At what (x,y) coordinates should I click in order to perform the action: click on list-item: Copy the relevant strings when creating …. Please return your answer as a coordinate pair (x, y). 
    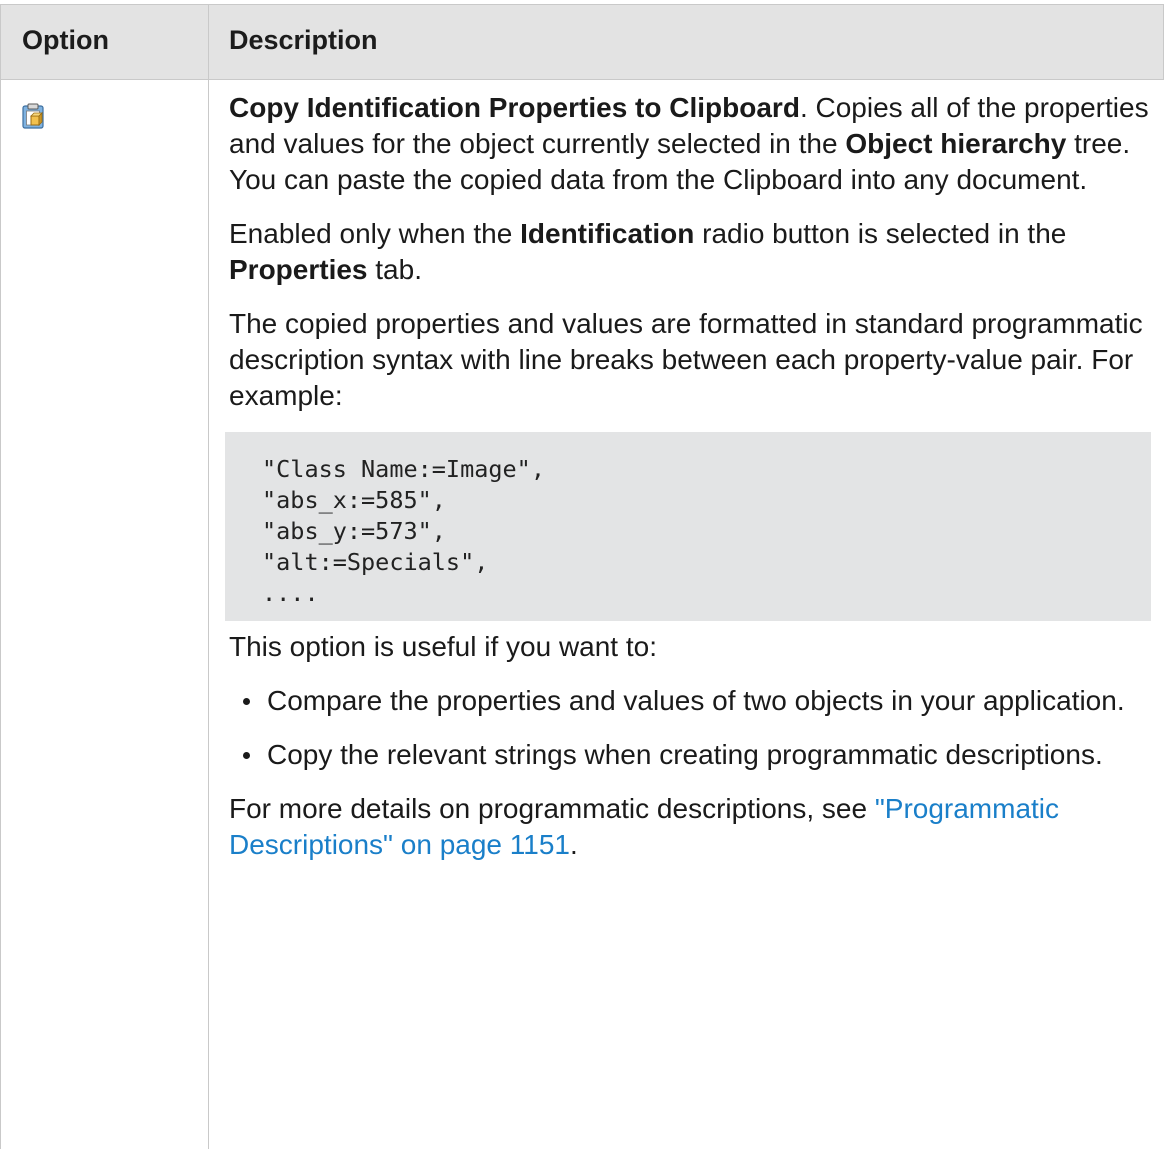
    Looking at the image, I should click on (690, 755).